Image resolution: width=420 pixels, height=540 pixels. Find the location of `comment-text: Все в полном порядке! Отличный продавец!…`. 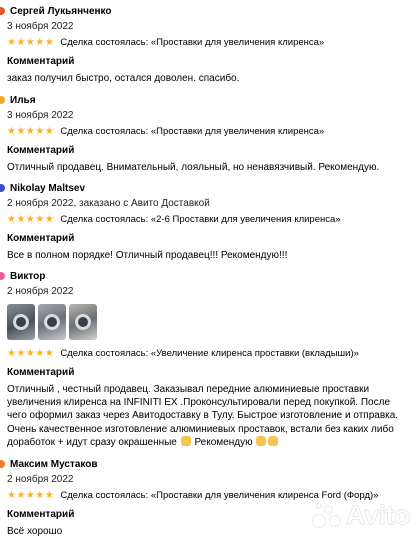

comment-text: Все в полном порядке! Отличный продавец!… is located at coordinates (147, 255).